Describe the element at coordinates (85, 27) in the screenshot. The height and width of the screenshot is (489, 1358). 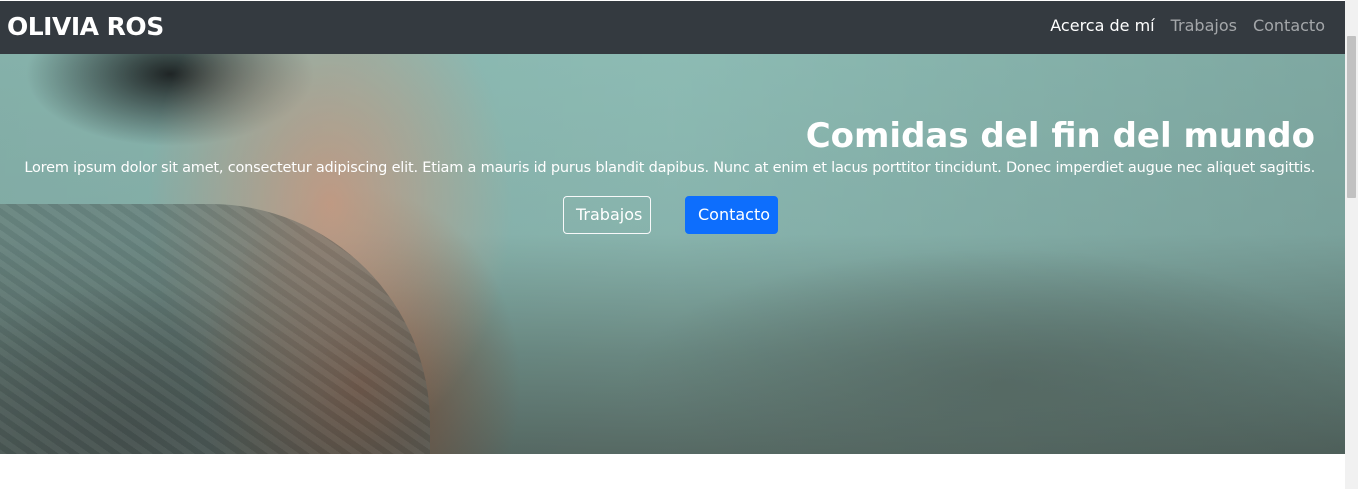
I see `brand-logo: OLIVIA ROS` at that location.